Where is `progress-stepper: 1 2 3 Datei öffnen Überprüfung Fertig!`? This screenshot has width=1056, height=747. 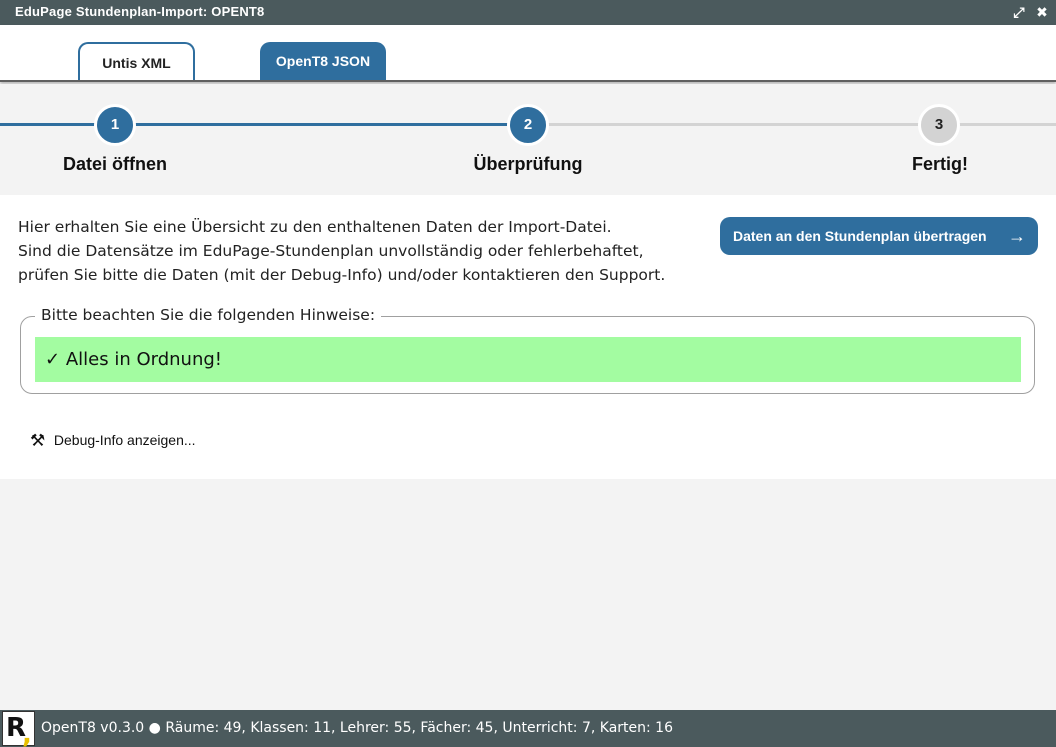 progress-stepper: 1 2 3 Datei öffnen Überprüfung Fertig! is located at coordinates (528, 139).